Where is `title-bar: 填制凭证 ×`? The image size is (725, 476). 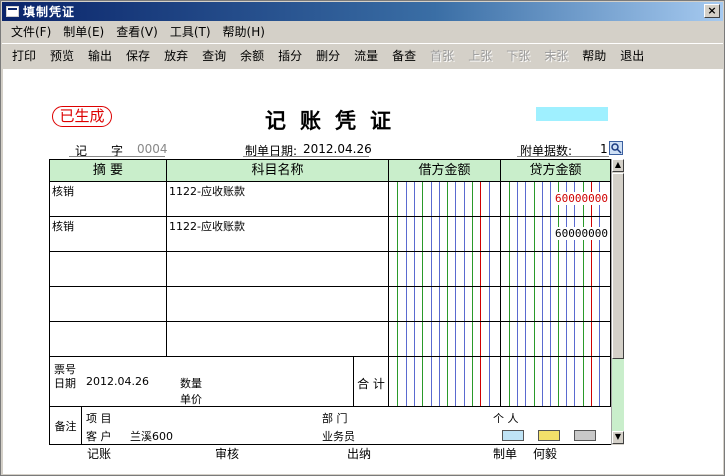
title-bar: 填制凭证 × is located at coordinates (362, 11).